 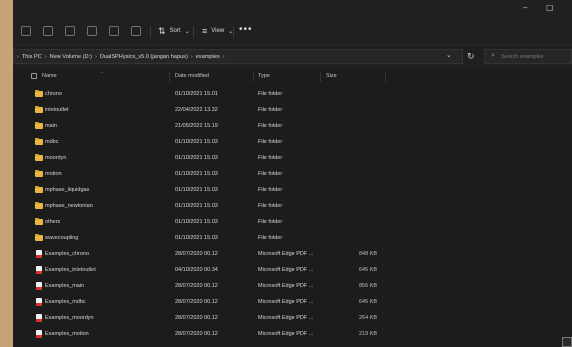 I want to click on file-row: motion 01/10/2021 15.03 File folder, so click(x=292, y=174).